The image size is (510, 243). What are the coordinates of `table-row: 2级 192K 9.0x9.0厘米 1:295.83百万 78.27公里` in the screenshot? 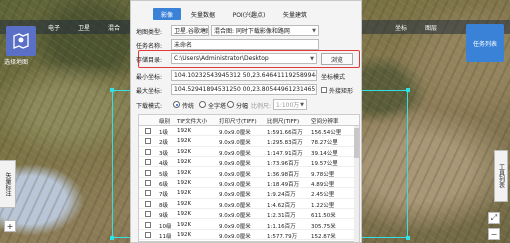 It's located at (249, 141).